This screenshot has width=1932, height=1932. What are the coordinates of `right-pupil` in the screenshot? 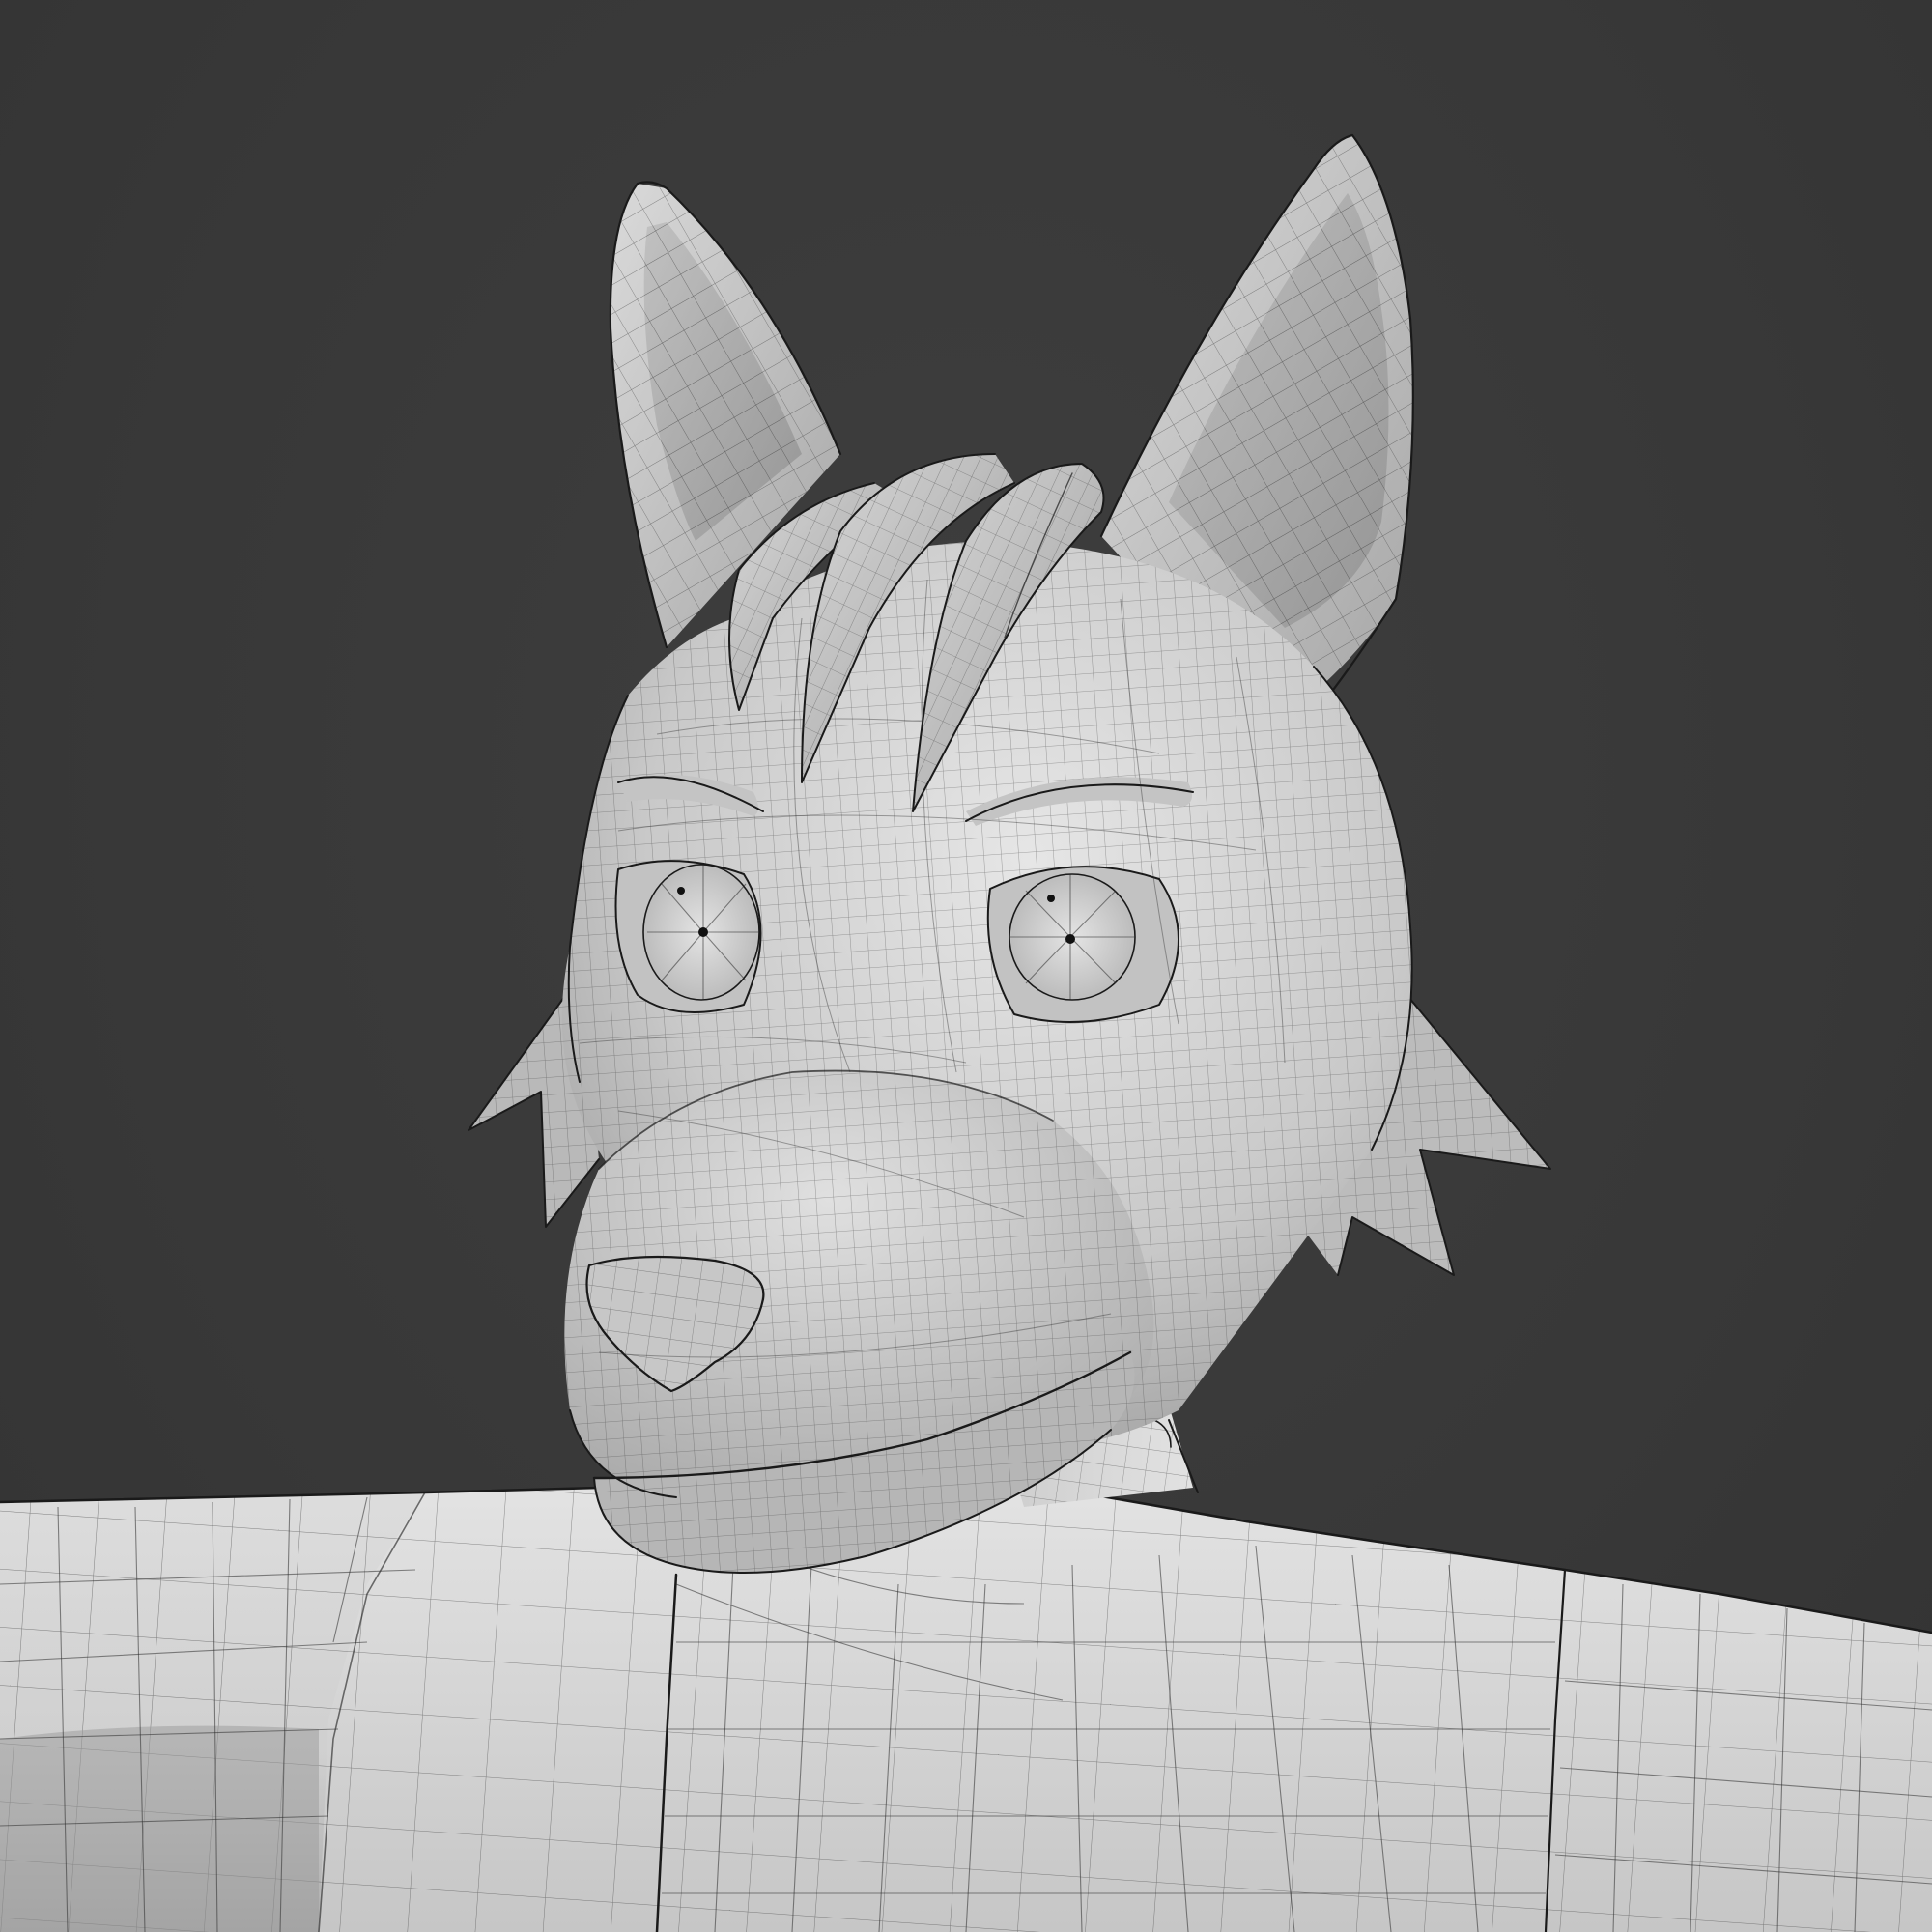 It's located at (1070, 939).